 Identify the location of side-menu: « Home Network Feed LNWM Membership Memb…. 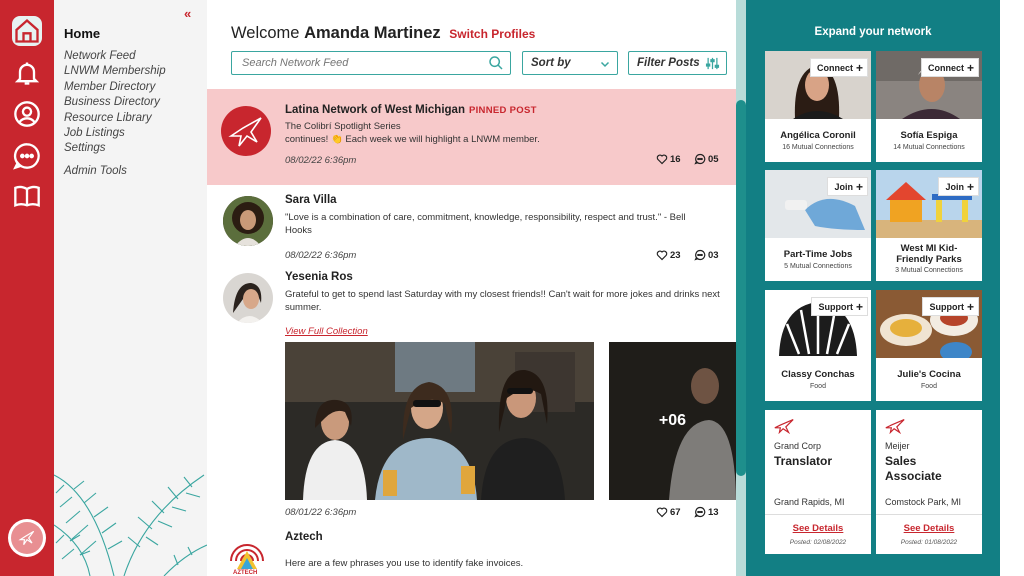
(130, 288).